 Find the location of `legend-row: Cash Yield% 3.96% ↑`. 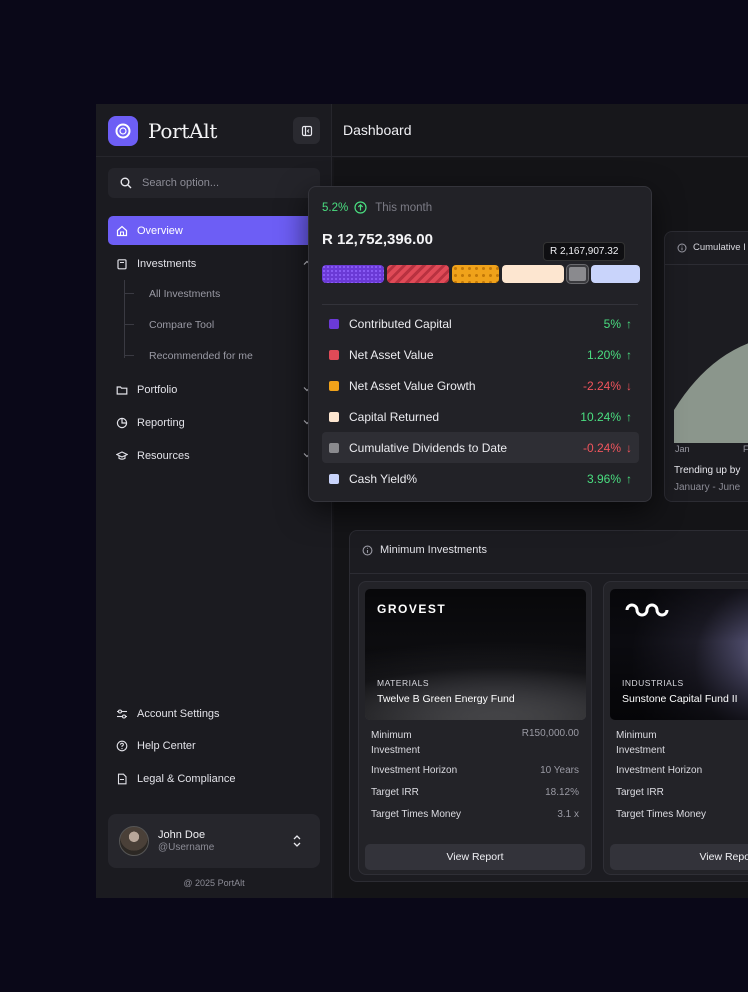

legend-row: Cash Yield% 3.96% ↑ is located at coordinates (480, 478).